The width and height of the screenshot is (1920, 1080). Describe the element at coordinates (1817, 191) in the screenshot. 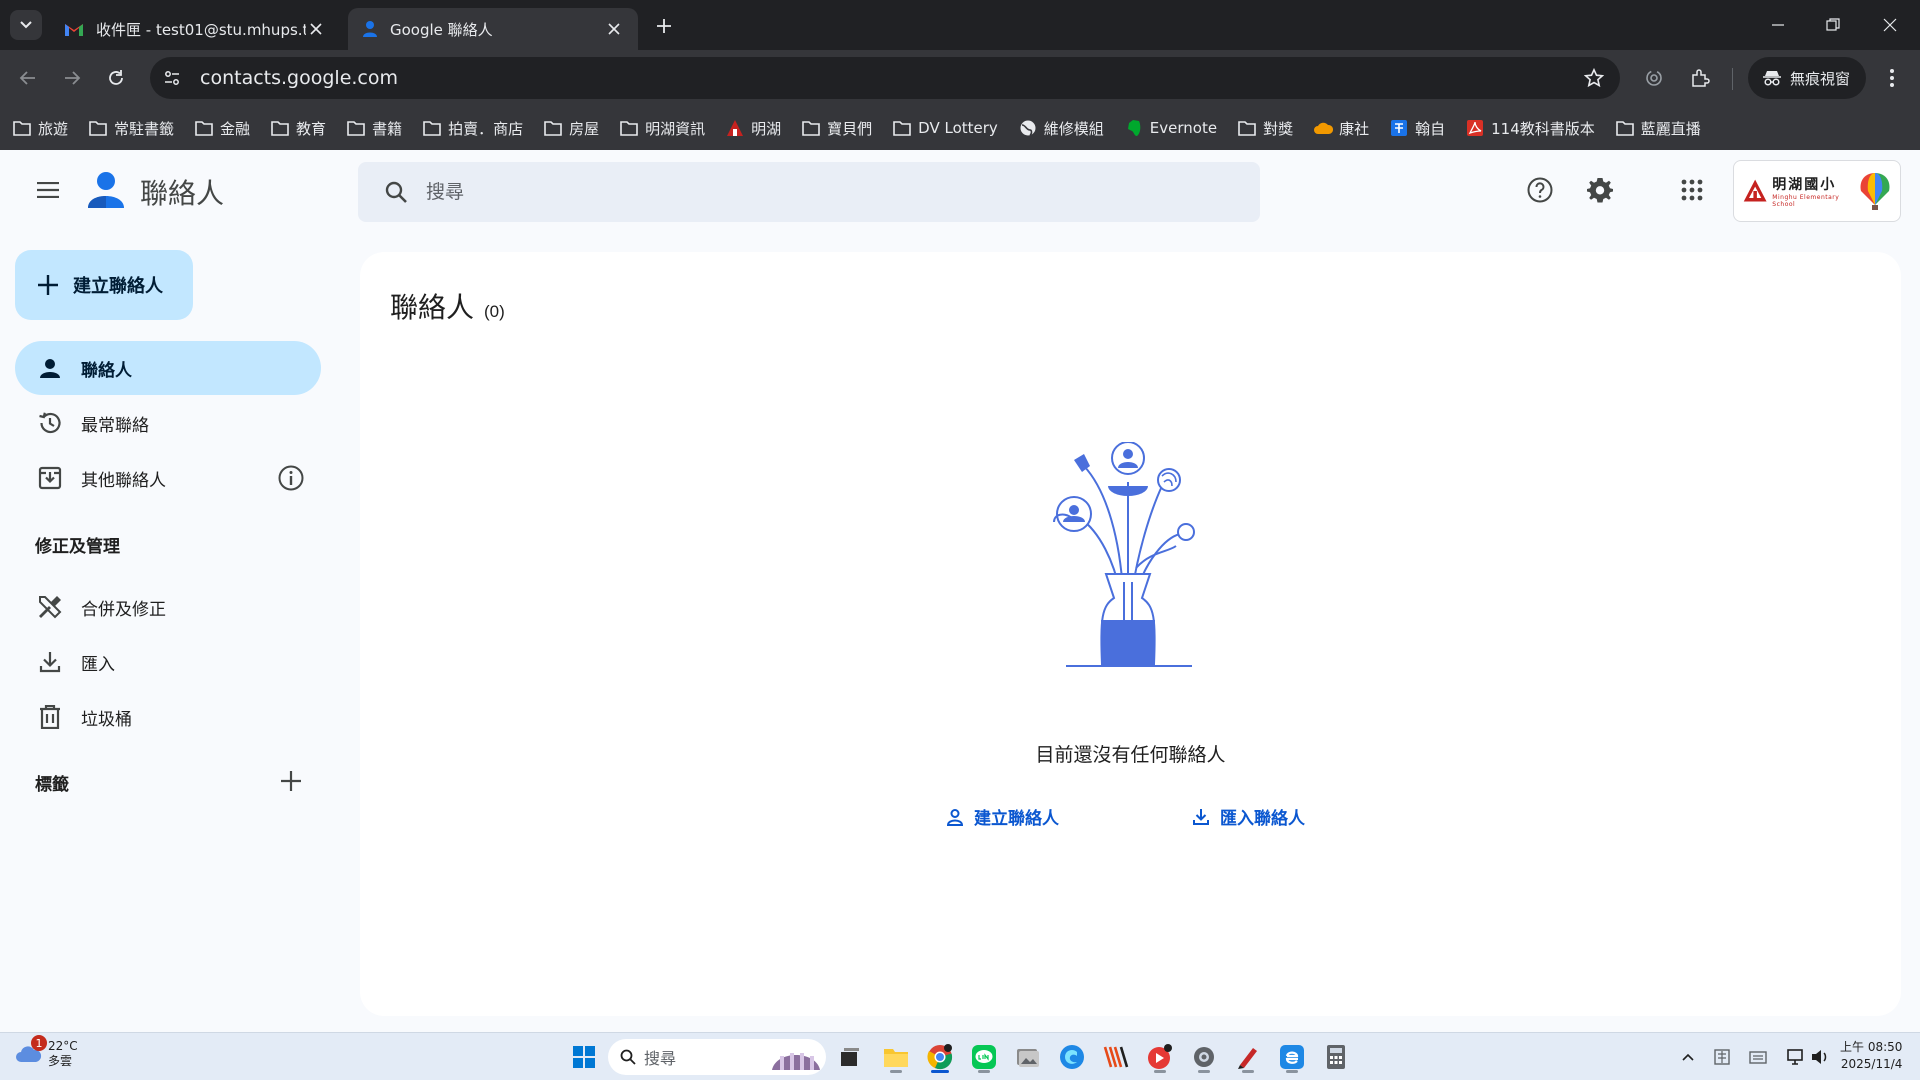

I see `account-button: 明湖國小 Minghu Elementary School` at that location.